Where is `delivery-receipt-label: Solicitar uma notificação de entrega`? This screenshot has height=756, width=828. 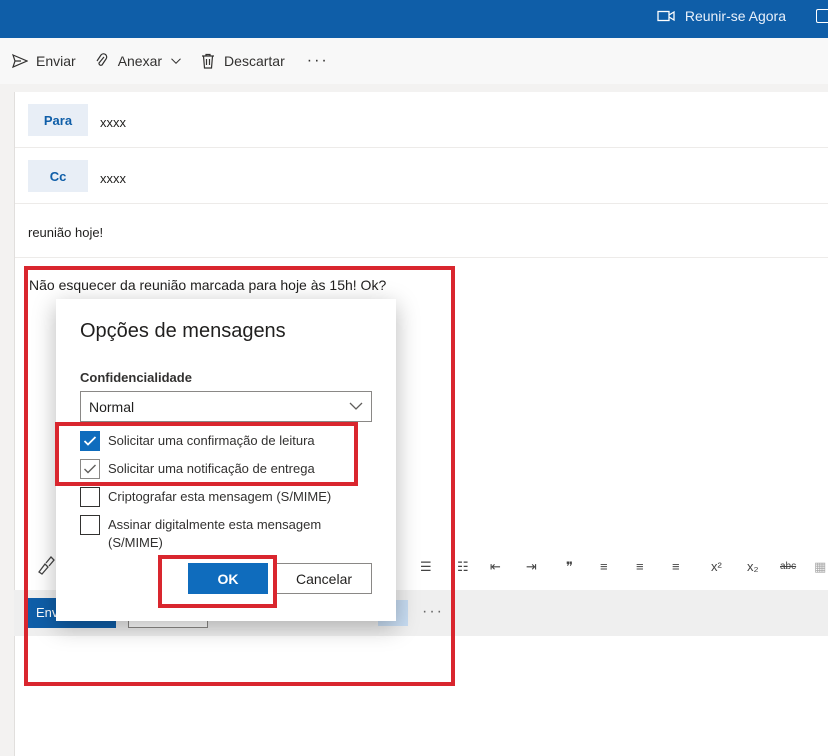
delivery-receipt-label: Solicitar uma notificação de entrega is located at coordinates (211, 468).